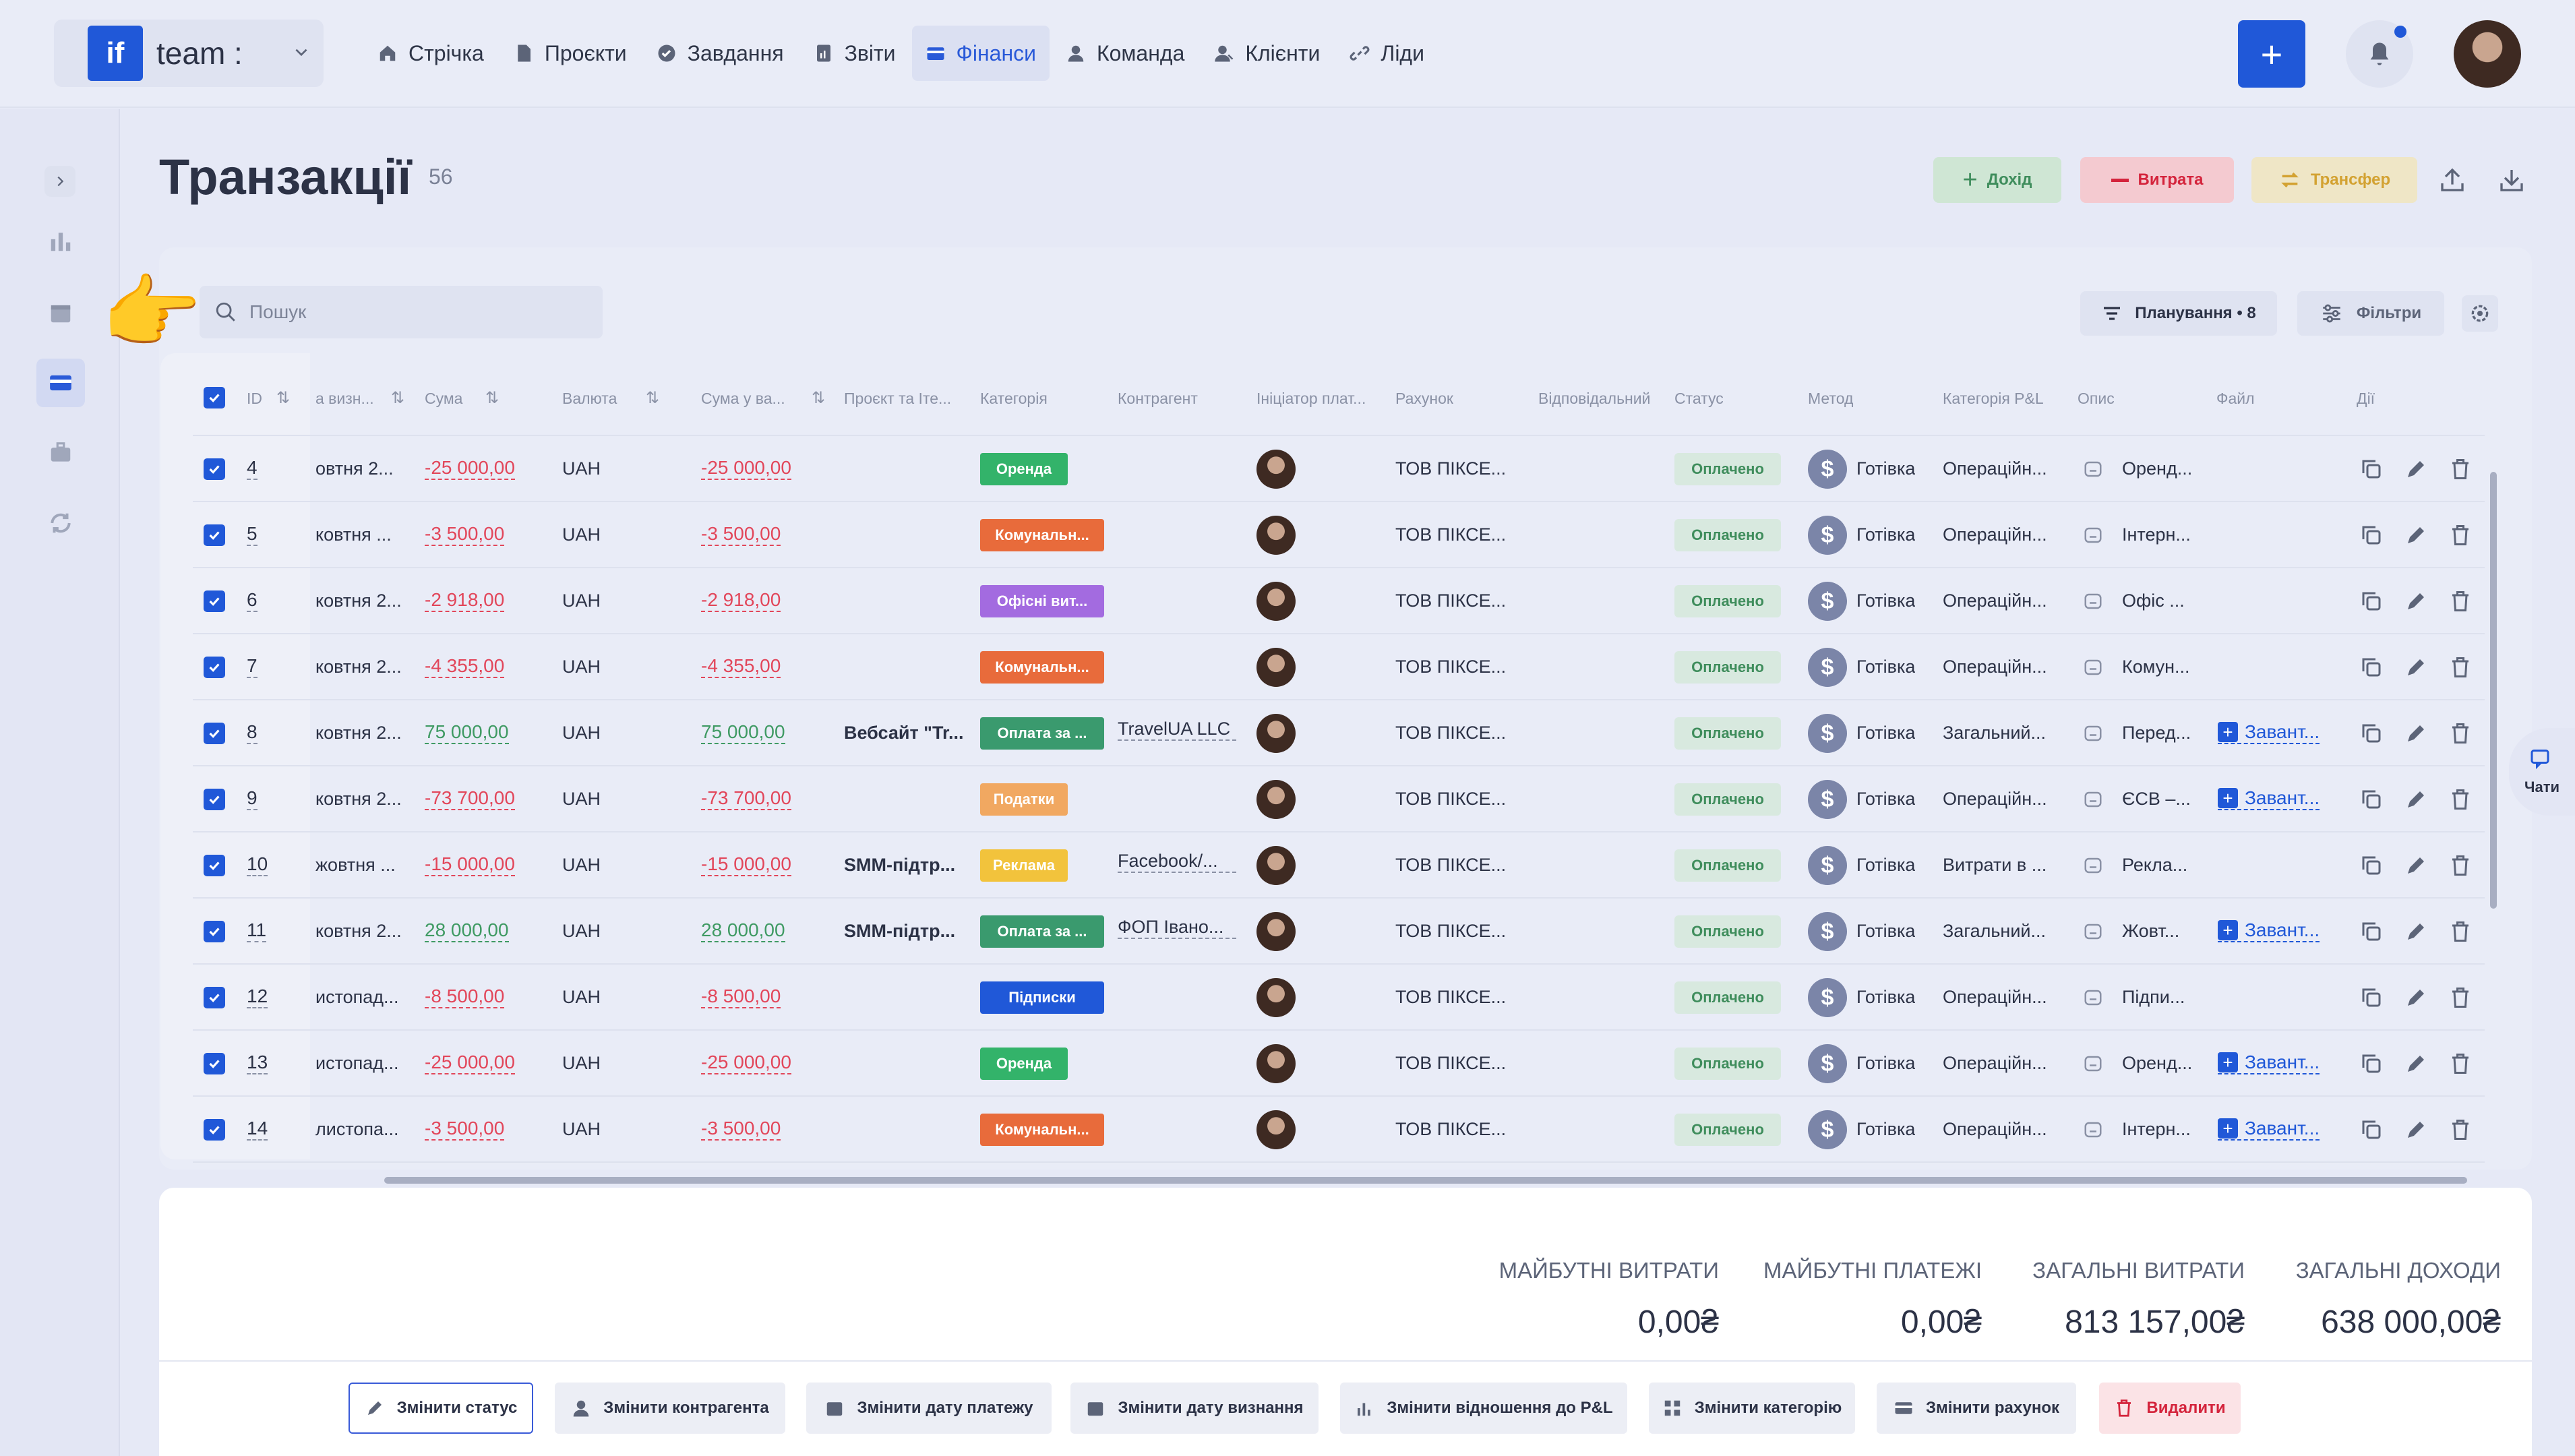 Image resolution: width=2575 pixels, height=1456 pixels. What do you see at coordinates (214, 398) in the screenshot?
I see `select-all-checkbox` at bounding box center [214, 398].